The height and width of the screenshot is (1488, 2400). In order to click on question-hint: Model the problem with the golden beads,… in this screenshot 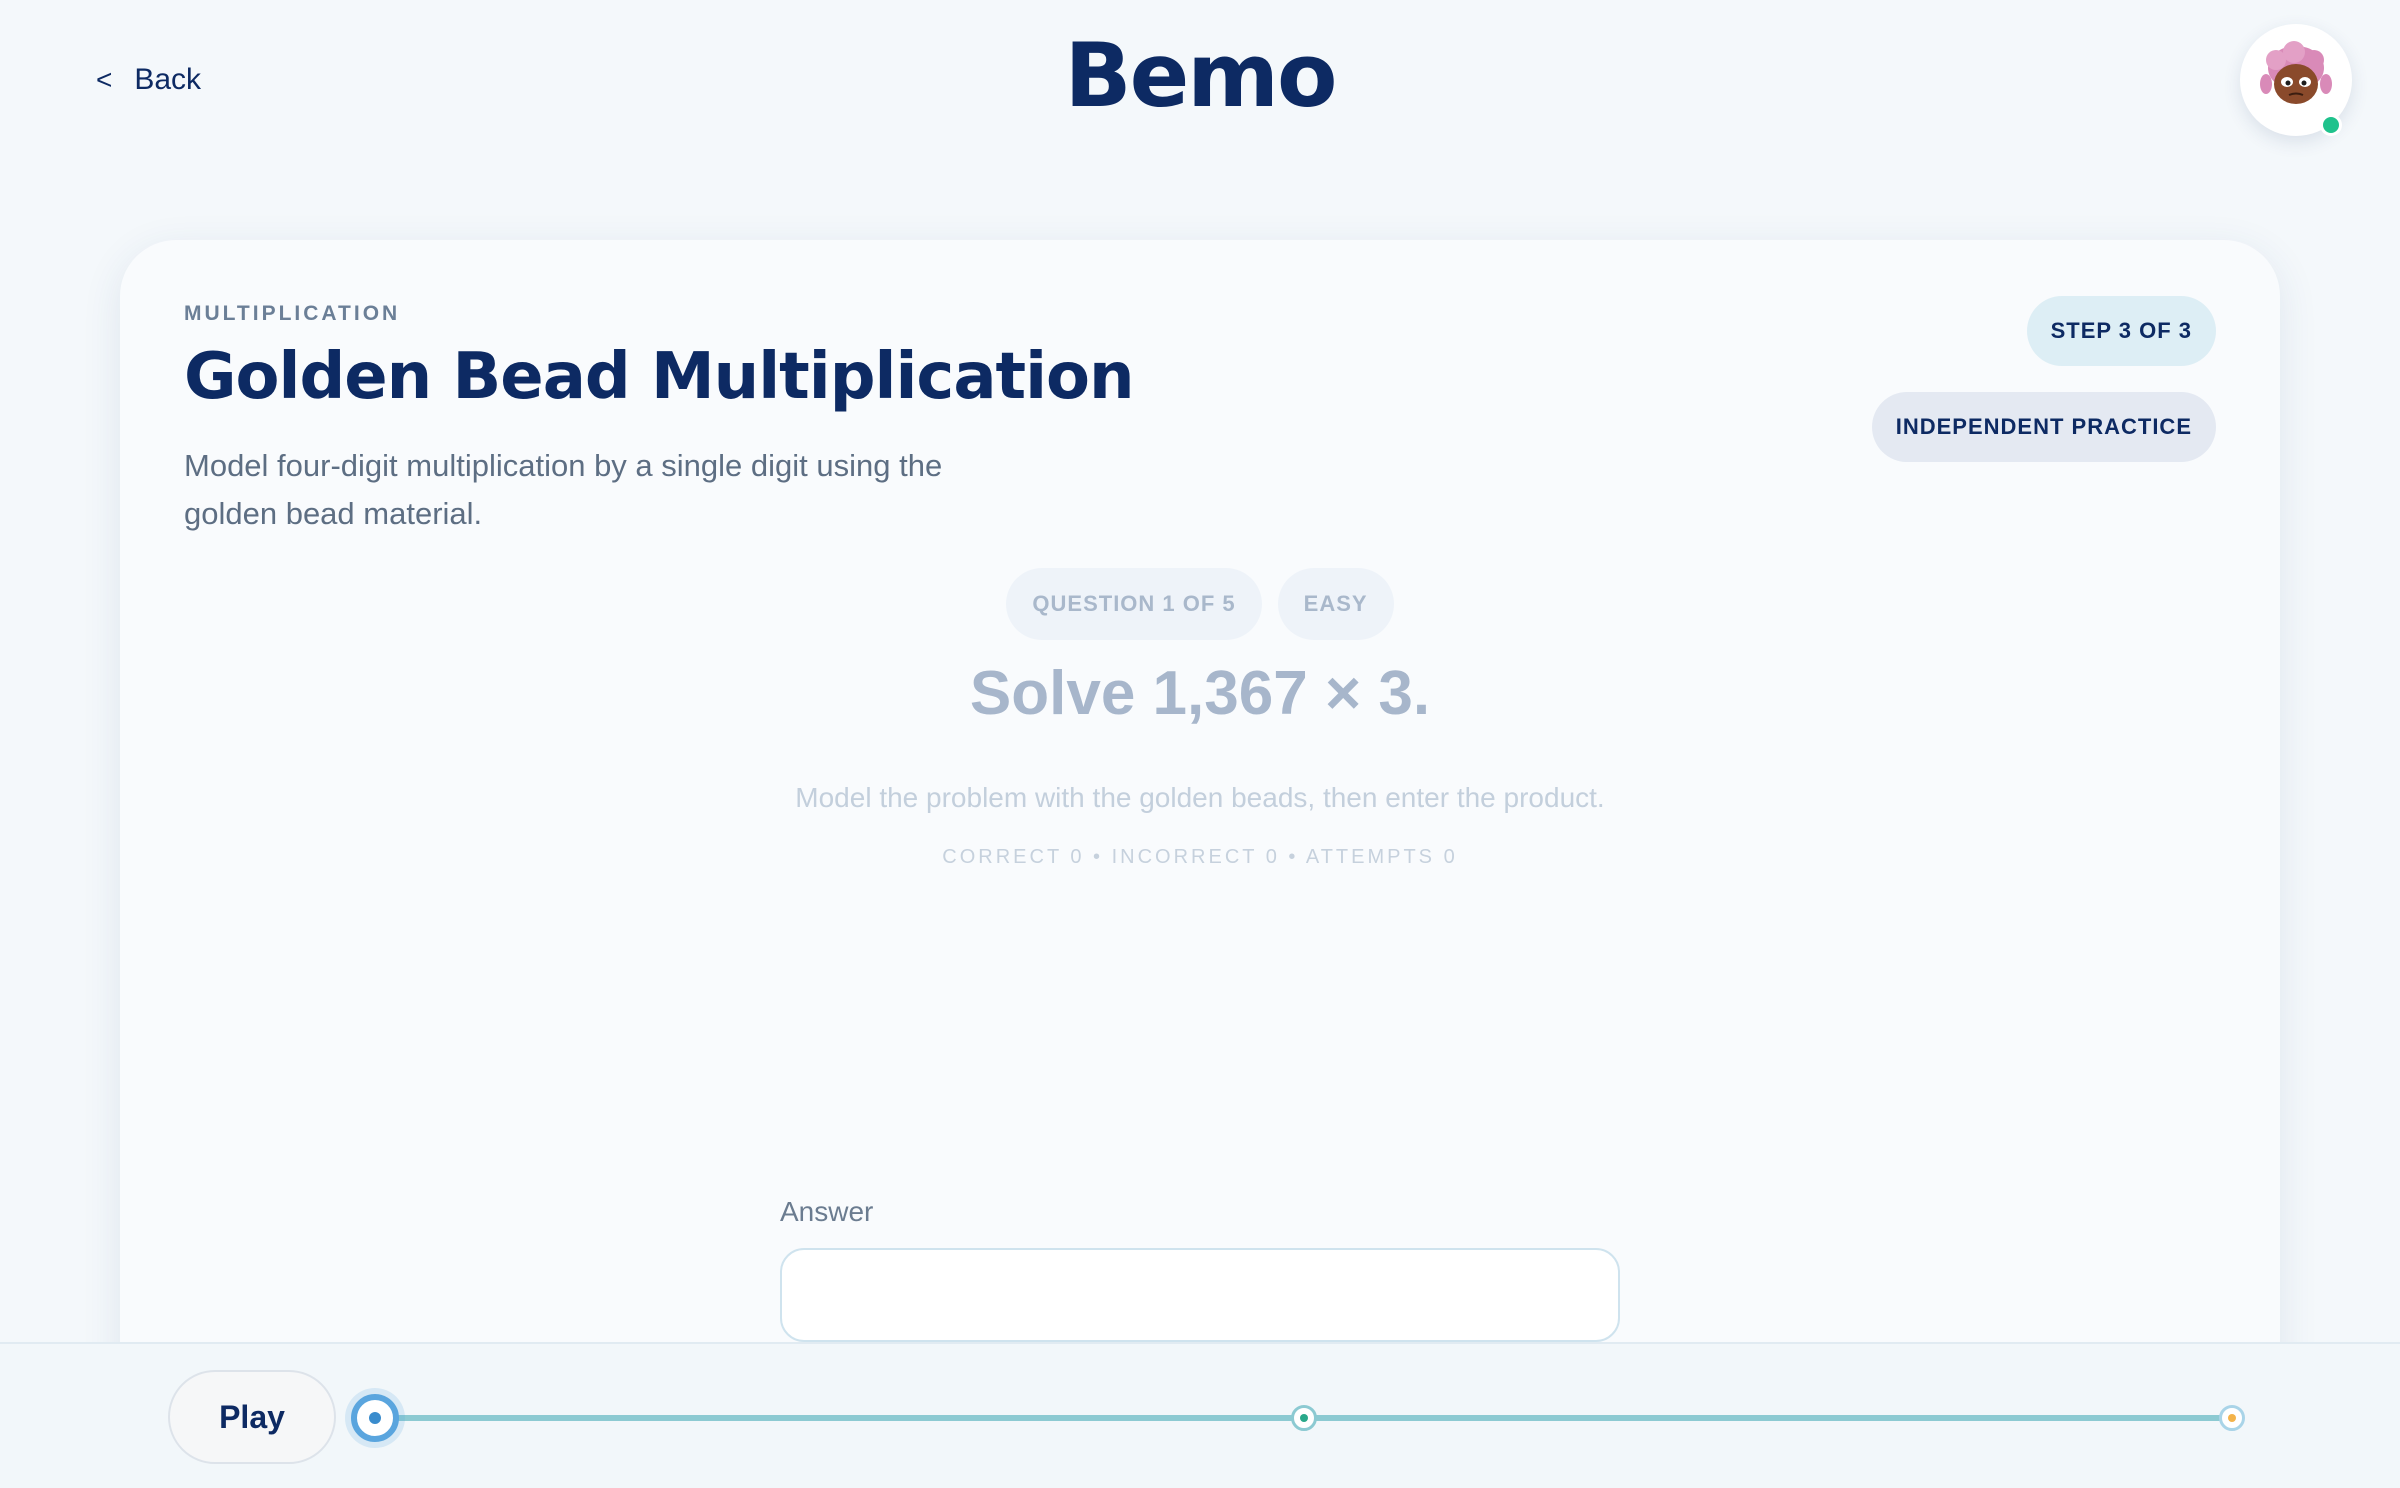, I will do `click(1200, 797)`.